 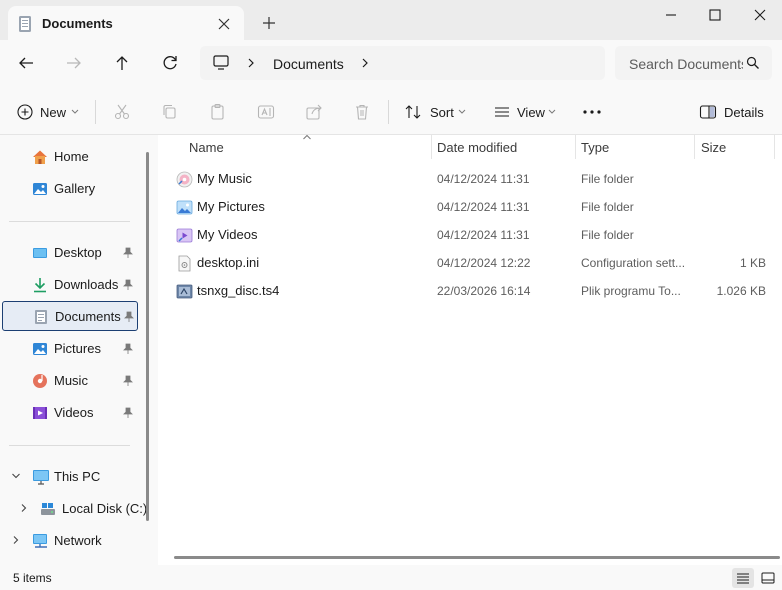 What do you see at coordinates (70, 477) in the screenshot?
I see `sidebar-item-this-pc: This PC` at bounding box center [70, 477].